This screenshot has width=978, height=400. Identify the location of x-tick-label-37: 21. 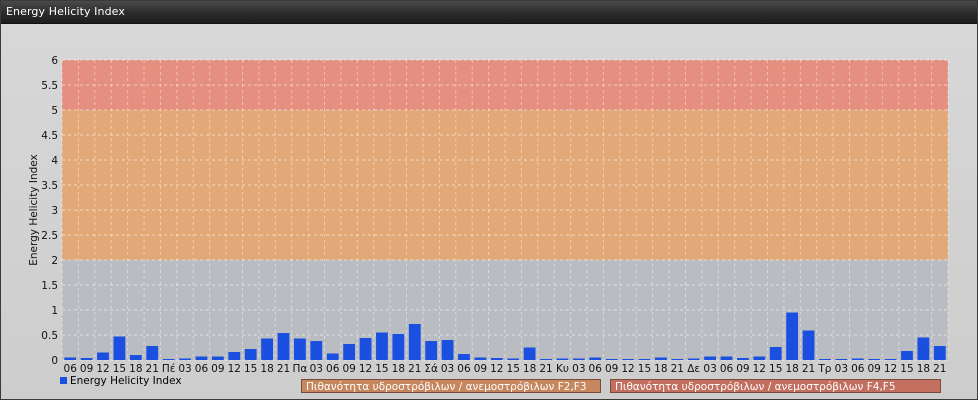
(677, 369).